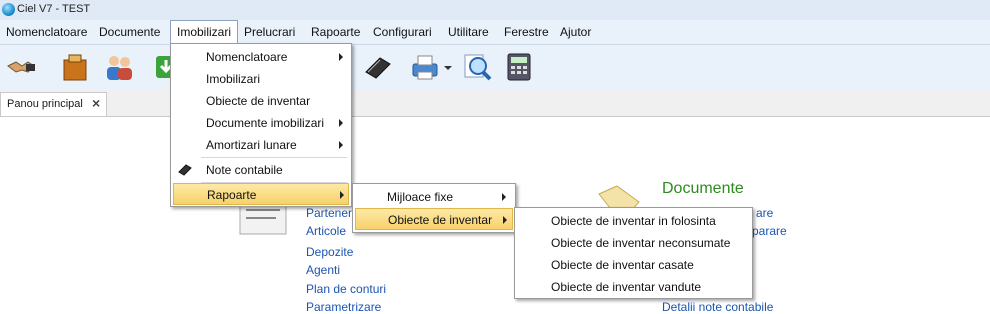  What do you see at coordinates (335, 32) in the screenshot?
I see `menu-rapoarte: Rapoarte` at bounding box center [335, 32].